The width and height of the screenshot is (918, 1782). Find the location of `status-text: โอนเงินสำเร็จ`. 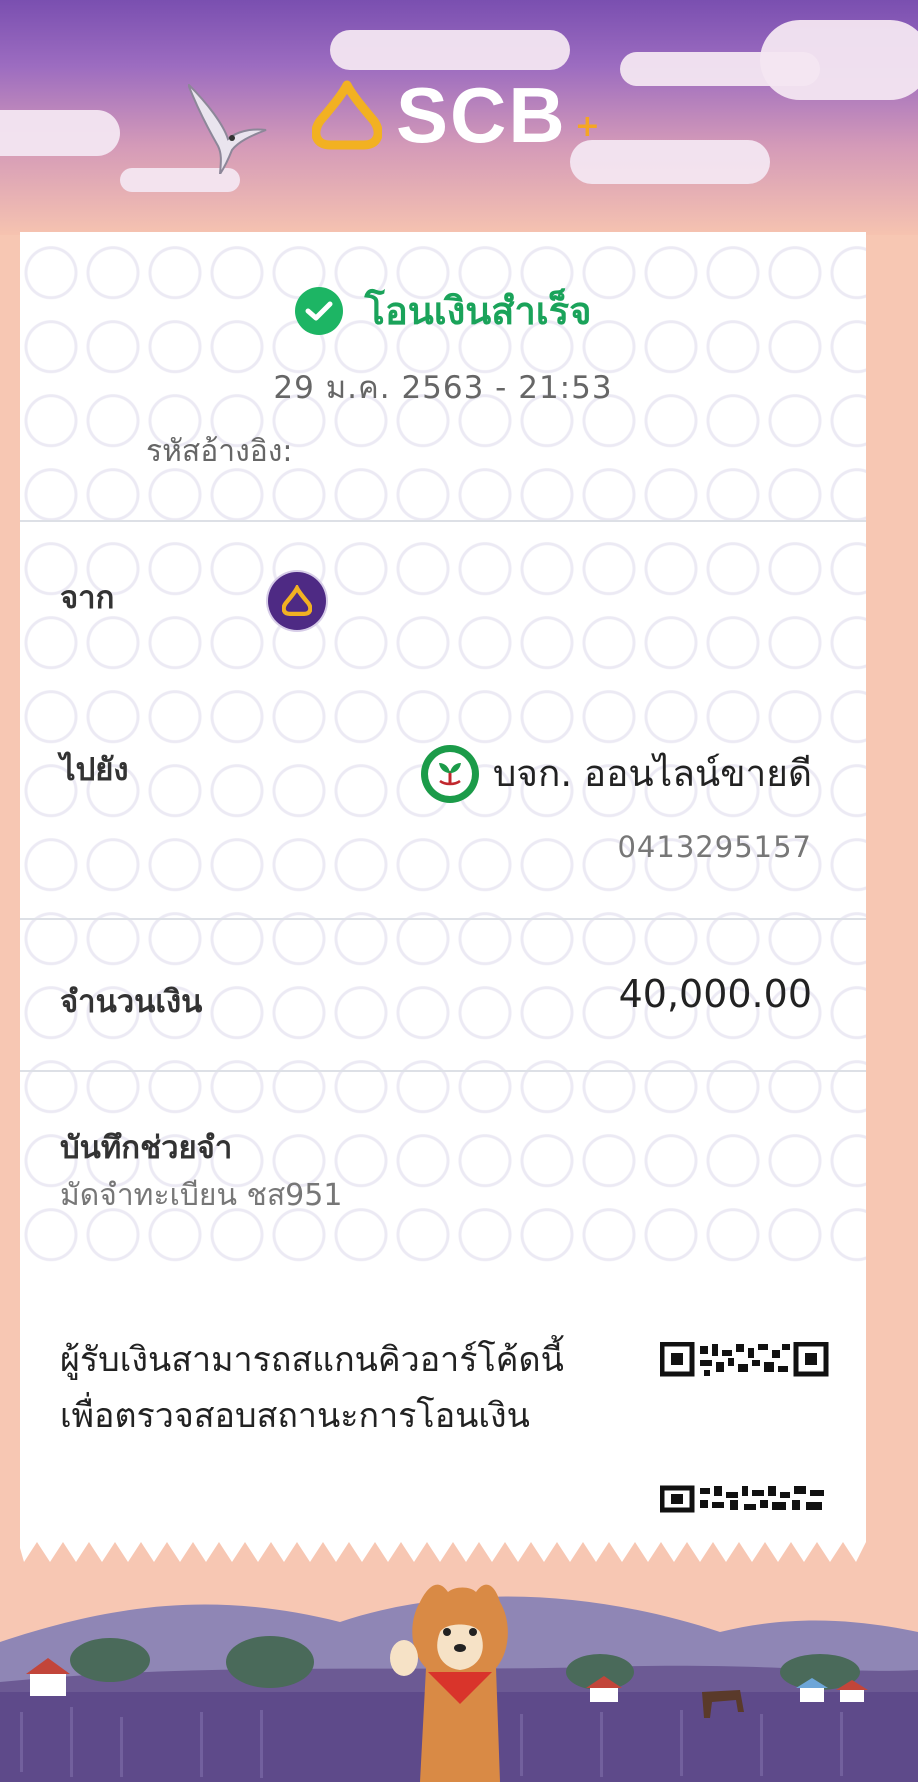

status-text: โอนเงินสำเร็จ is located at coordinates (478, 311).